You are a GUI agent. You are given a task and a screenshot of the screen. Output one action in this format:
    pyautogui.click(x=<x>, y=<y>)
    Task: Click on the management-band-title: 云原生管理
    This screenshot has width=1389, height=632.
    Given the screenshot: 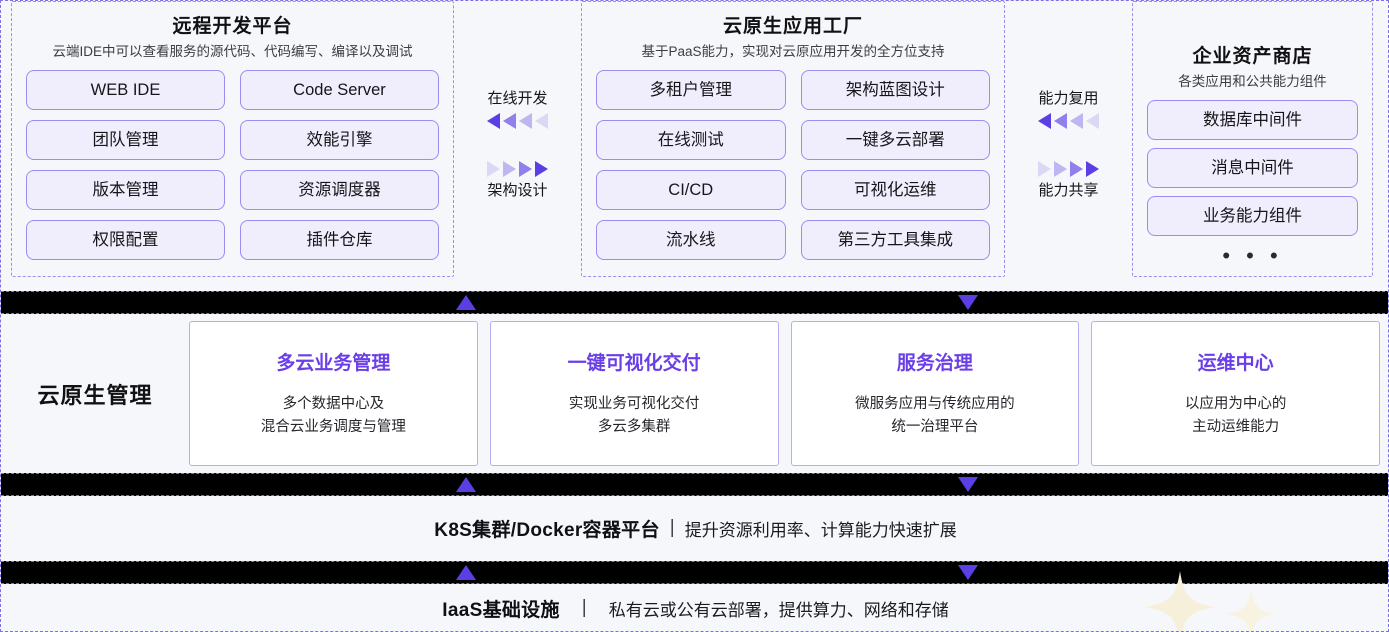 What is the action you would take?
    pyautogui.click(x=95, y=395)
    